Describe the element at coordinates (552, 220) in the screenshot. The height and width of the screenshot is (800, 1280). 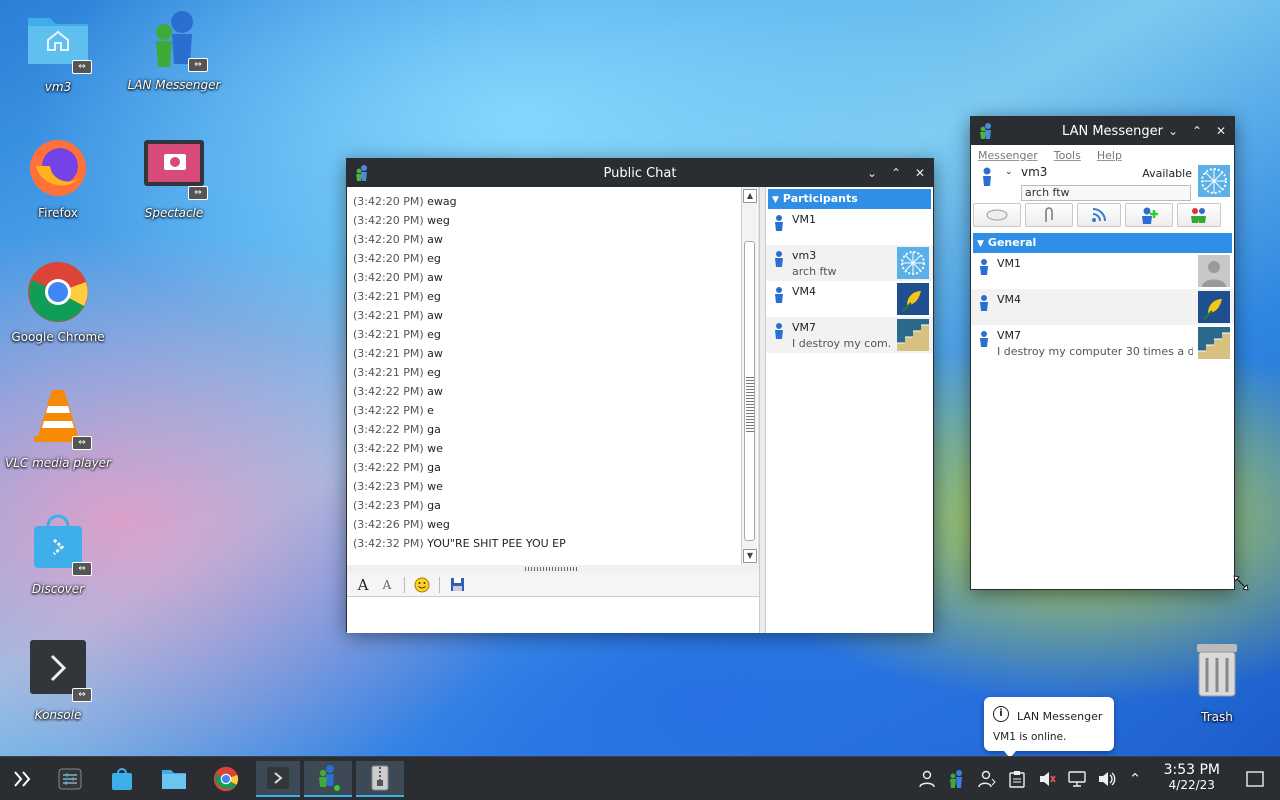
I see `chat-message: (3:42:20 PM) weg` at that location.